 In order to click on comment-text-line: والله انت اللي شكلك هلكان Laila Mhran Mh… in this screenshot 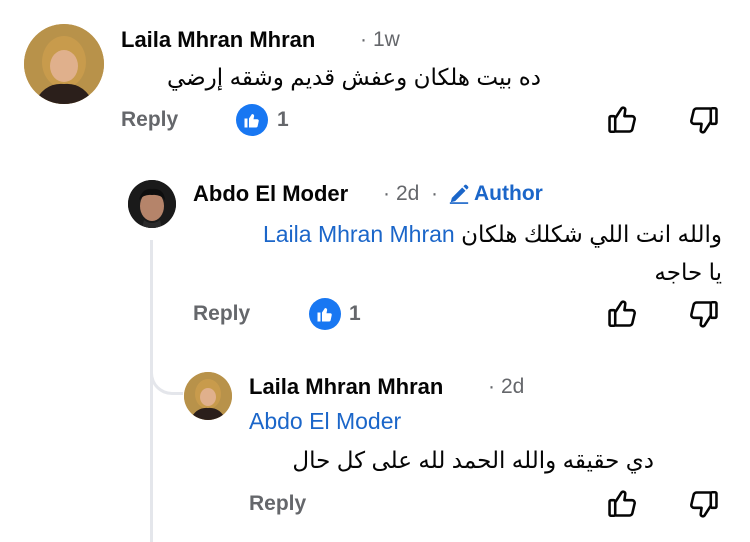, I will do `click(492, 234)`.